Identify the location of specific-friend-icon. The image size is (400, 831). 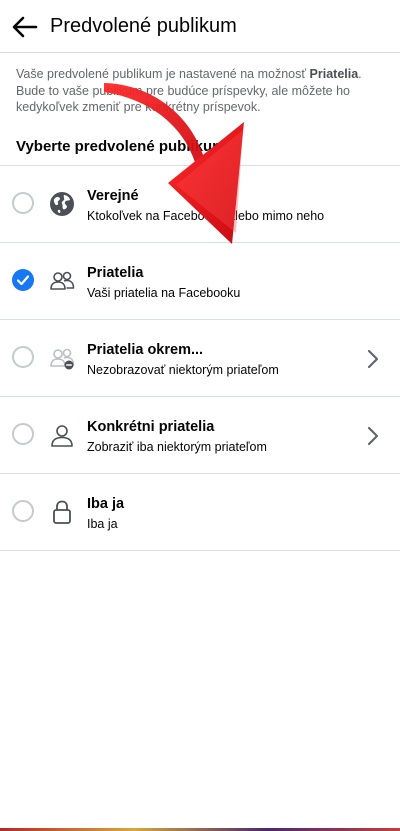
(62, 436).